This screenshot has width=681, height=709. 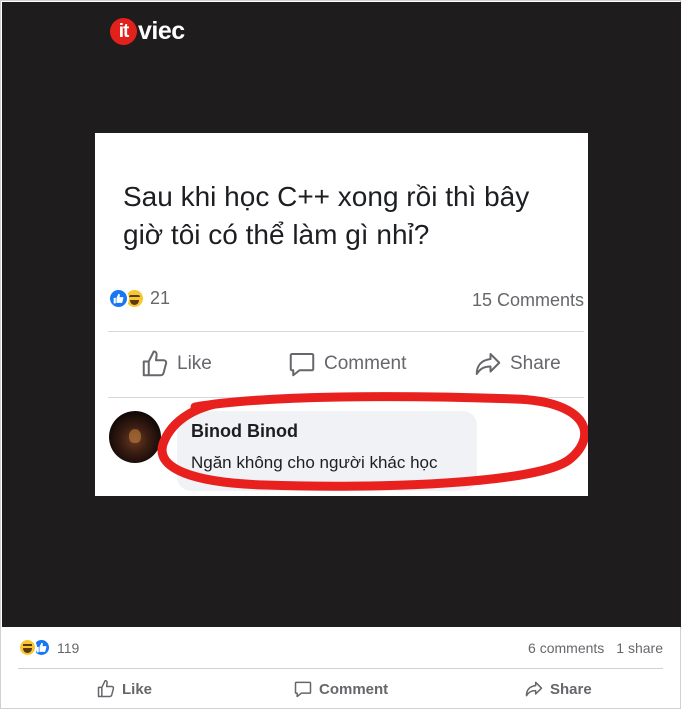 I want to click on inner-reaction-count: 21, so click(x=160, y=298).